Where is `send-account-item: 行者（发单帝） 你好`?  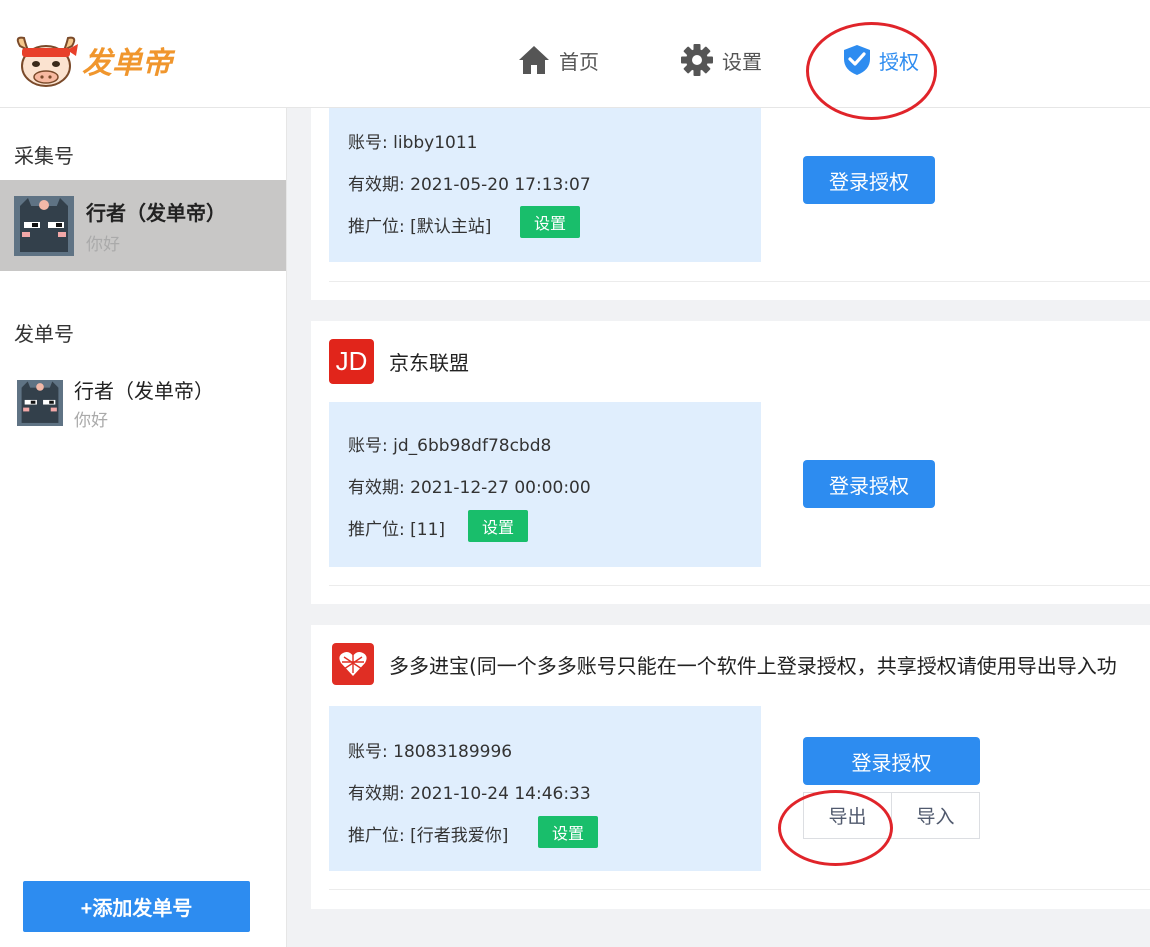
send-account-item: 行者（发单帝） 你好 is located at coordinates (143, 402).